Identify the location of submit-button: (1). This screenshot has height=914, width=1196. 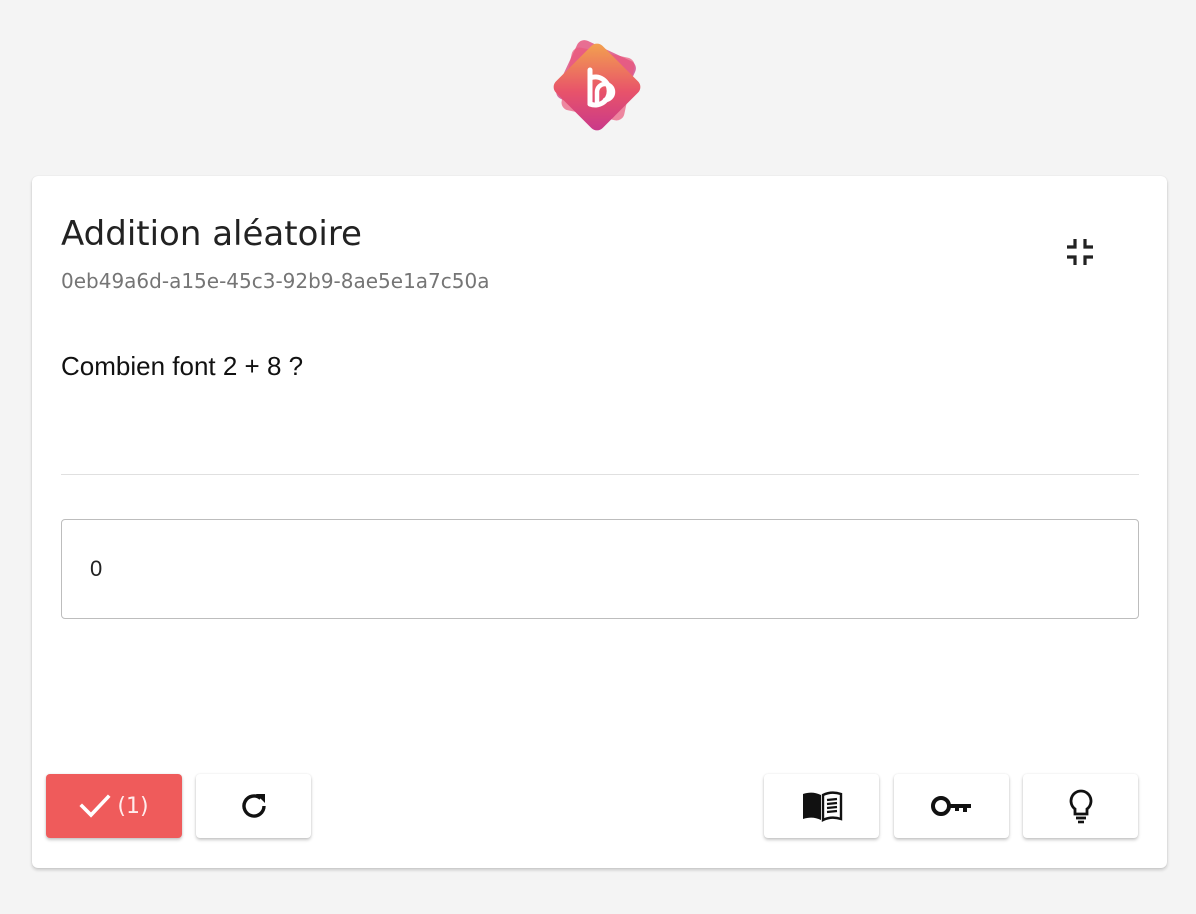
(114, 806).